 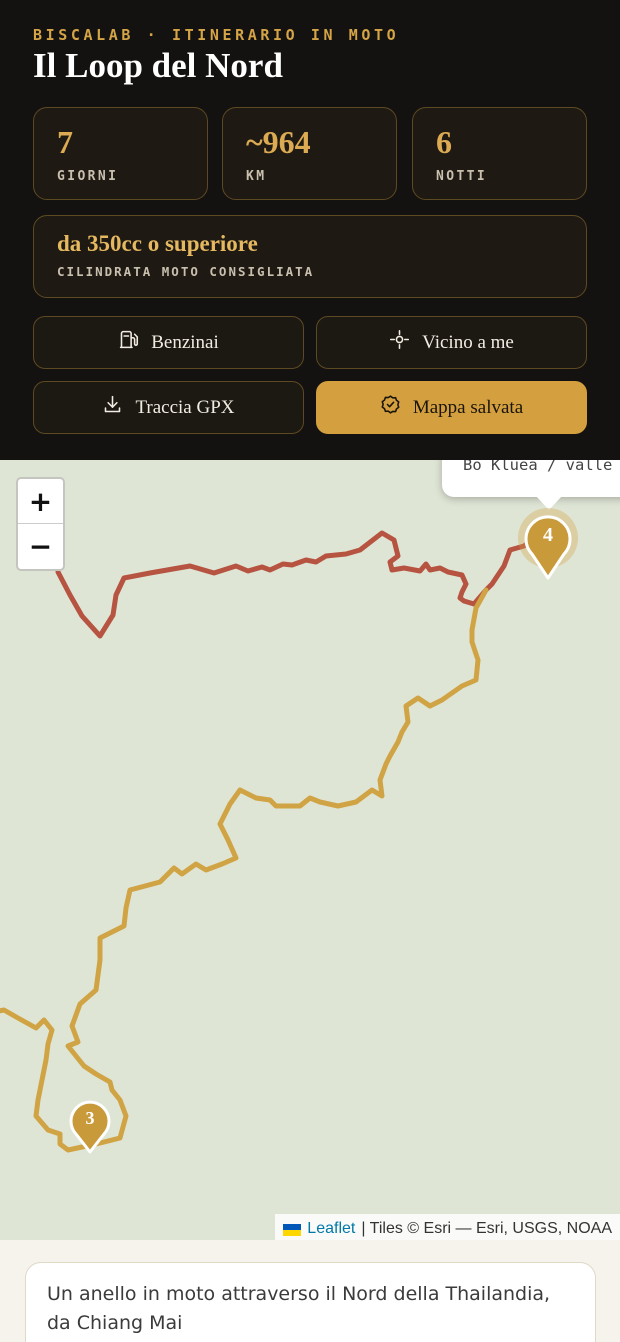 What do you see at coordinates (468, 342) in the screenshot?
I see `near-me-label: Vicino a me` at bounding box center [468, 342].